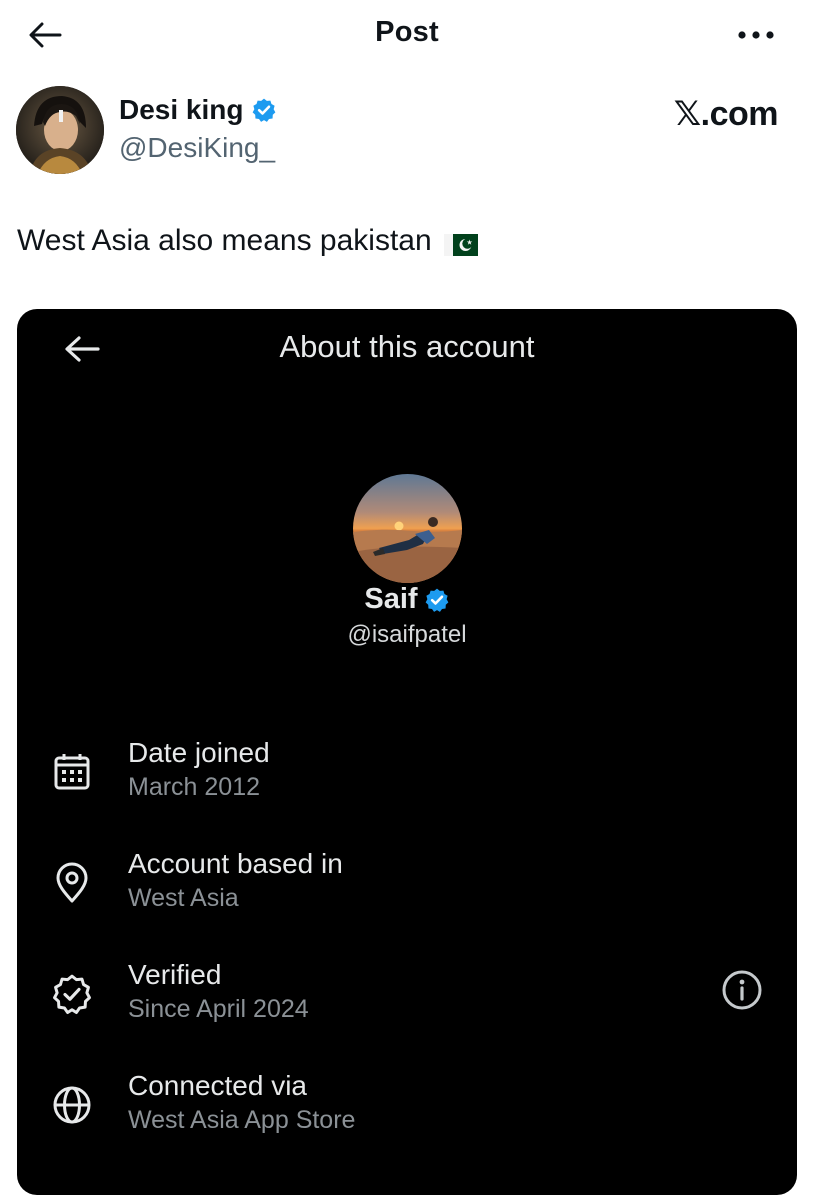 This screenshot has height=1200, width=814. Describe the element at coordinates (181, 109) in the screenshot. I see `author-name: Desi king` at that location.